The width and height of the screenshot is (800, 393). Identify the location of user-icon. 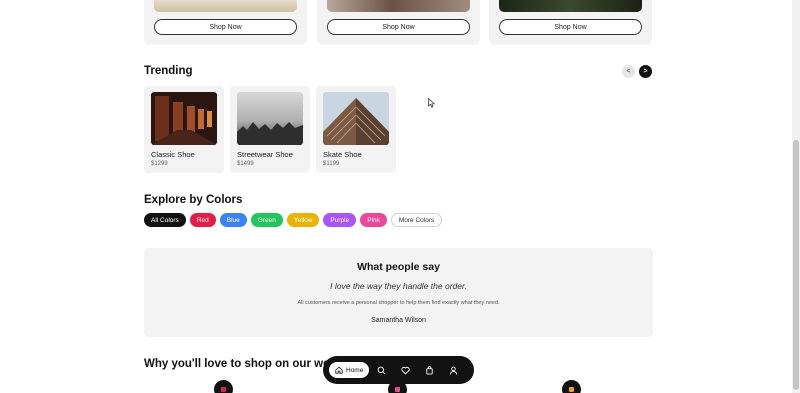
(453, 370).